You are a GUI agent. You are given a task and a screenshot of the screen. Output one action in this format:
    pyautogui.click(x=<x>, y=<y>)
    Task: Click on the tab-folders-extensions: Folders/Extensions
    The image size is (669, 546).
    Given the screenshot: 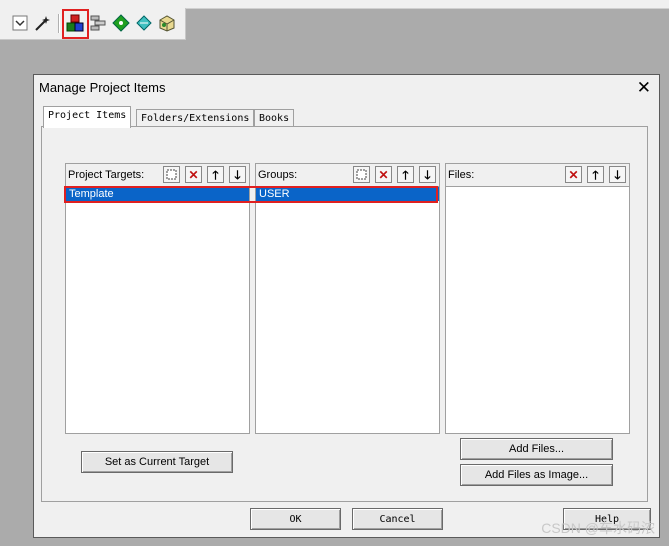 What is the action you would take?
    pyautogui.click(x=195, y=118)
    